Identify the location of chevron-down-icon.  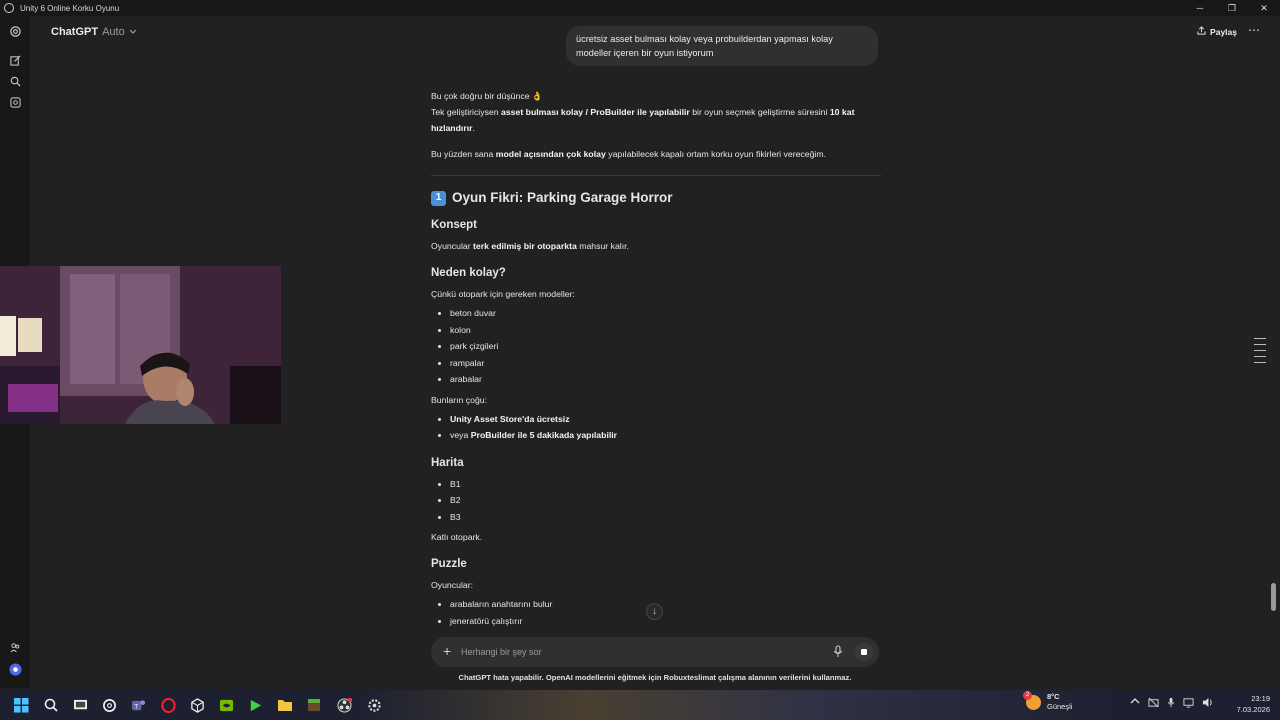
(133, 32).